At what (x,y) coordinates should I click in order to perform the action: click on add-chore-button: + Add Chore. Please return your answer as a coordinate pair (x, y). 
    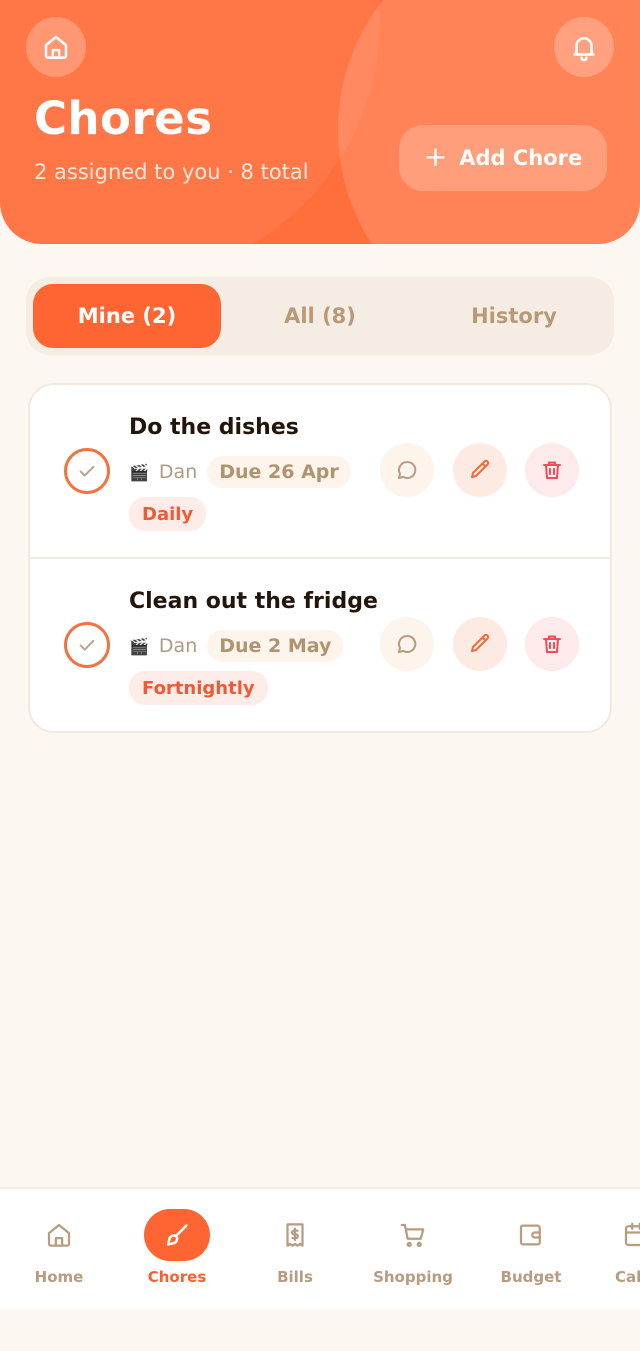
    Looking at the image, I should click on (503, 158).